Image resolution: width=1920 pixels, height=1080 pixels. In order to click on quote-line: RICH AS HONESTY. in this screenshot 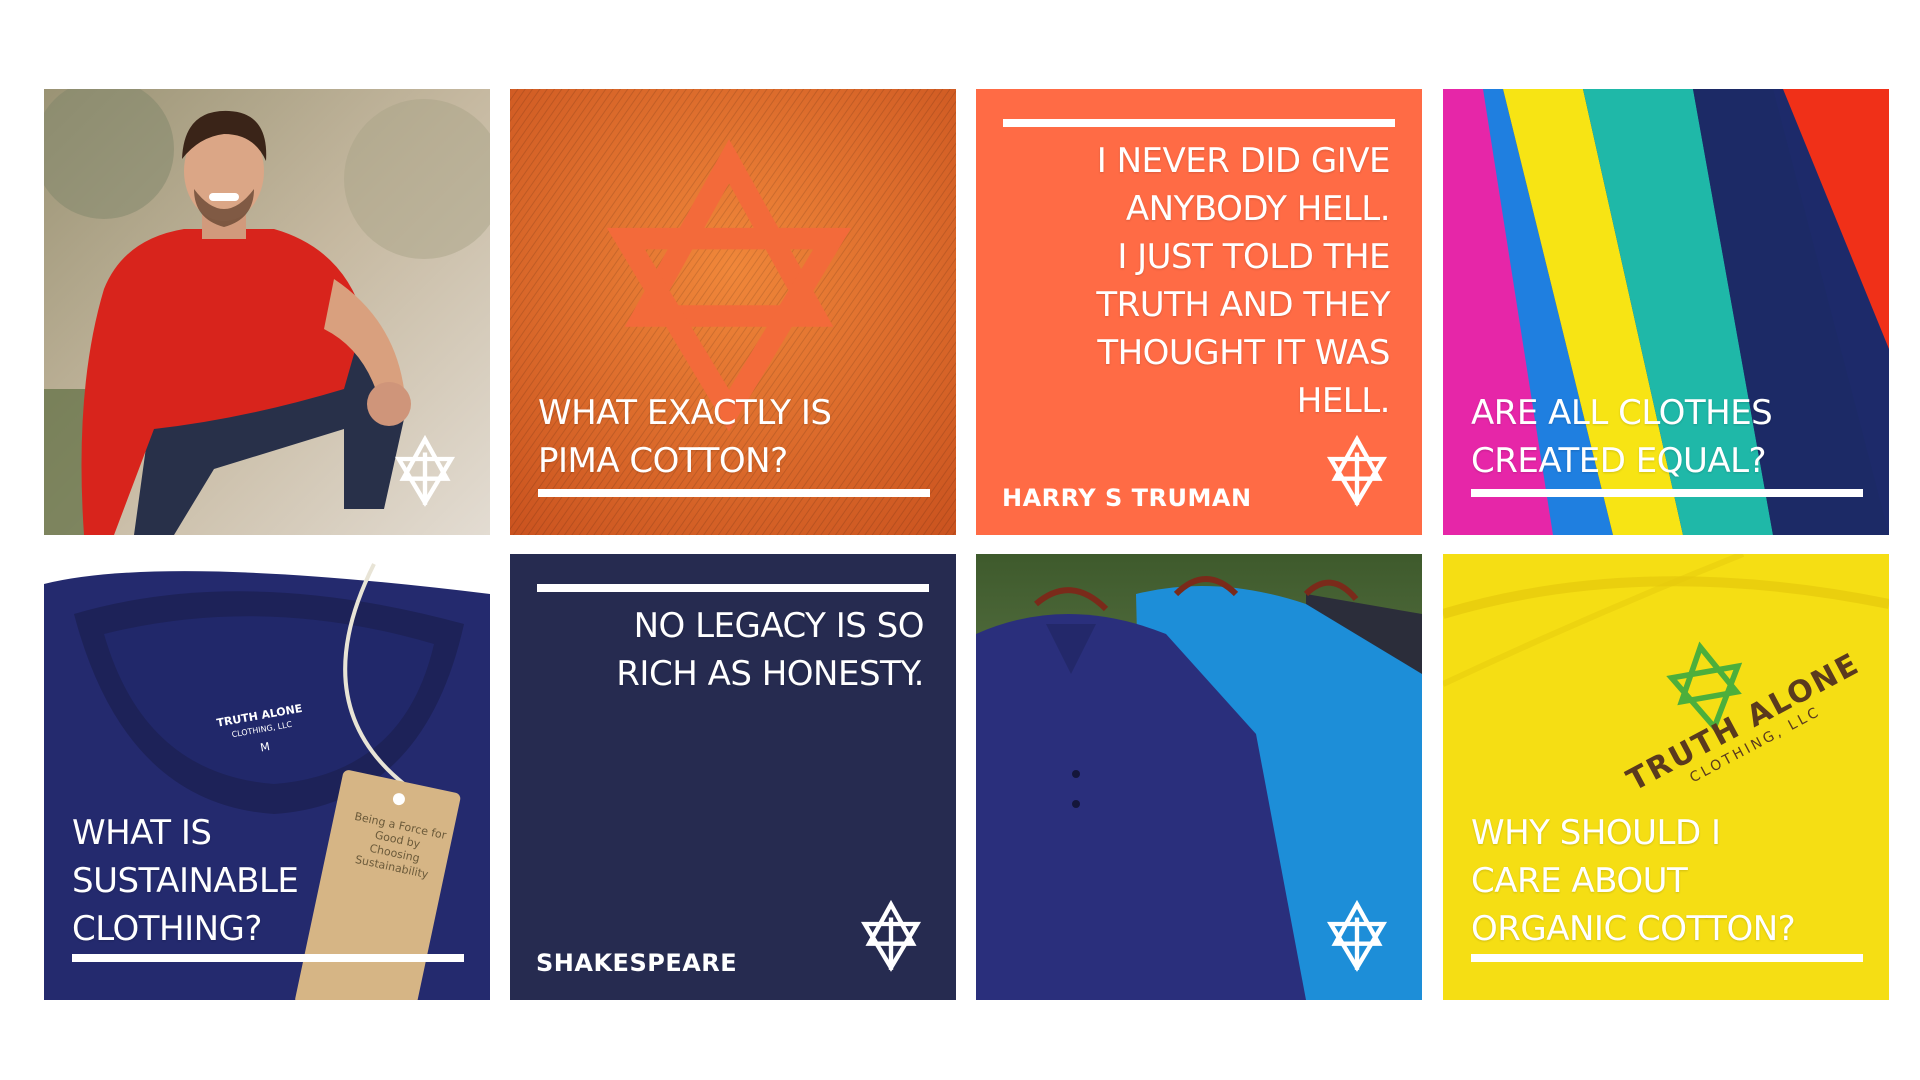, I will do `click(770, 674)`.